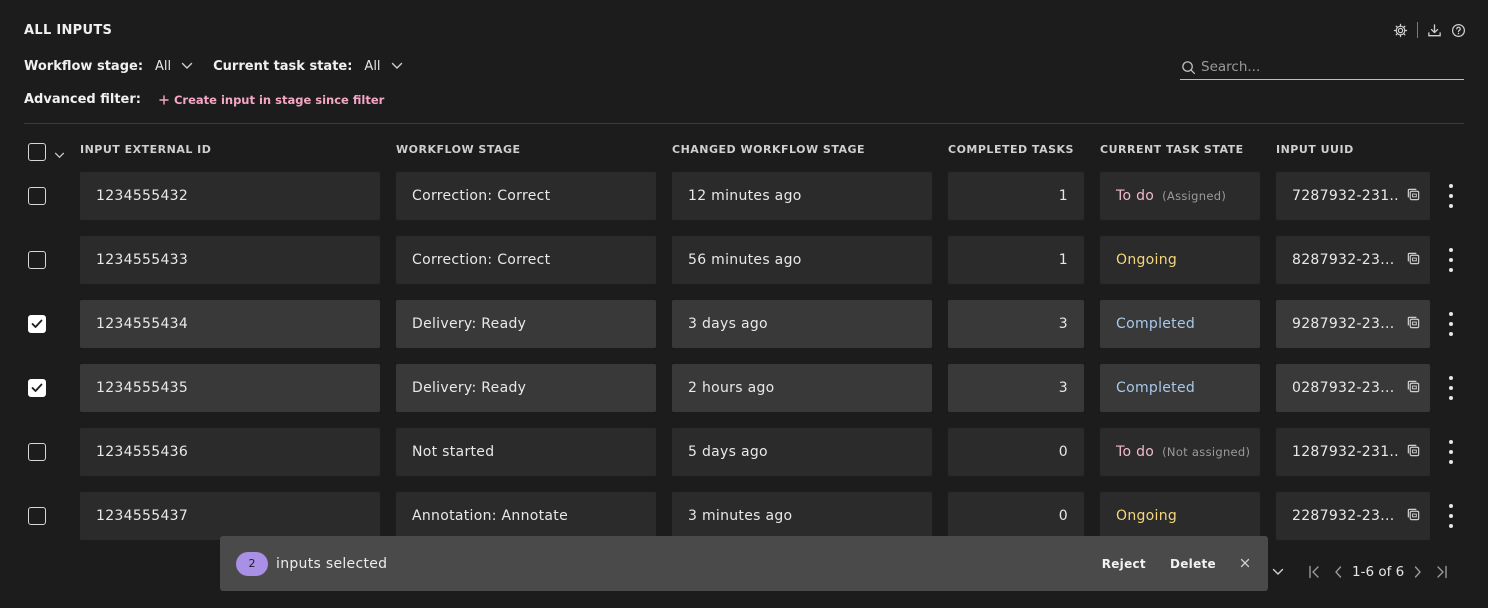 The width and height of the screenshot is (1488, 608). I want to click on workflow-stage: Annotation: Annotate, so click(490, 516).